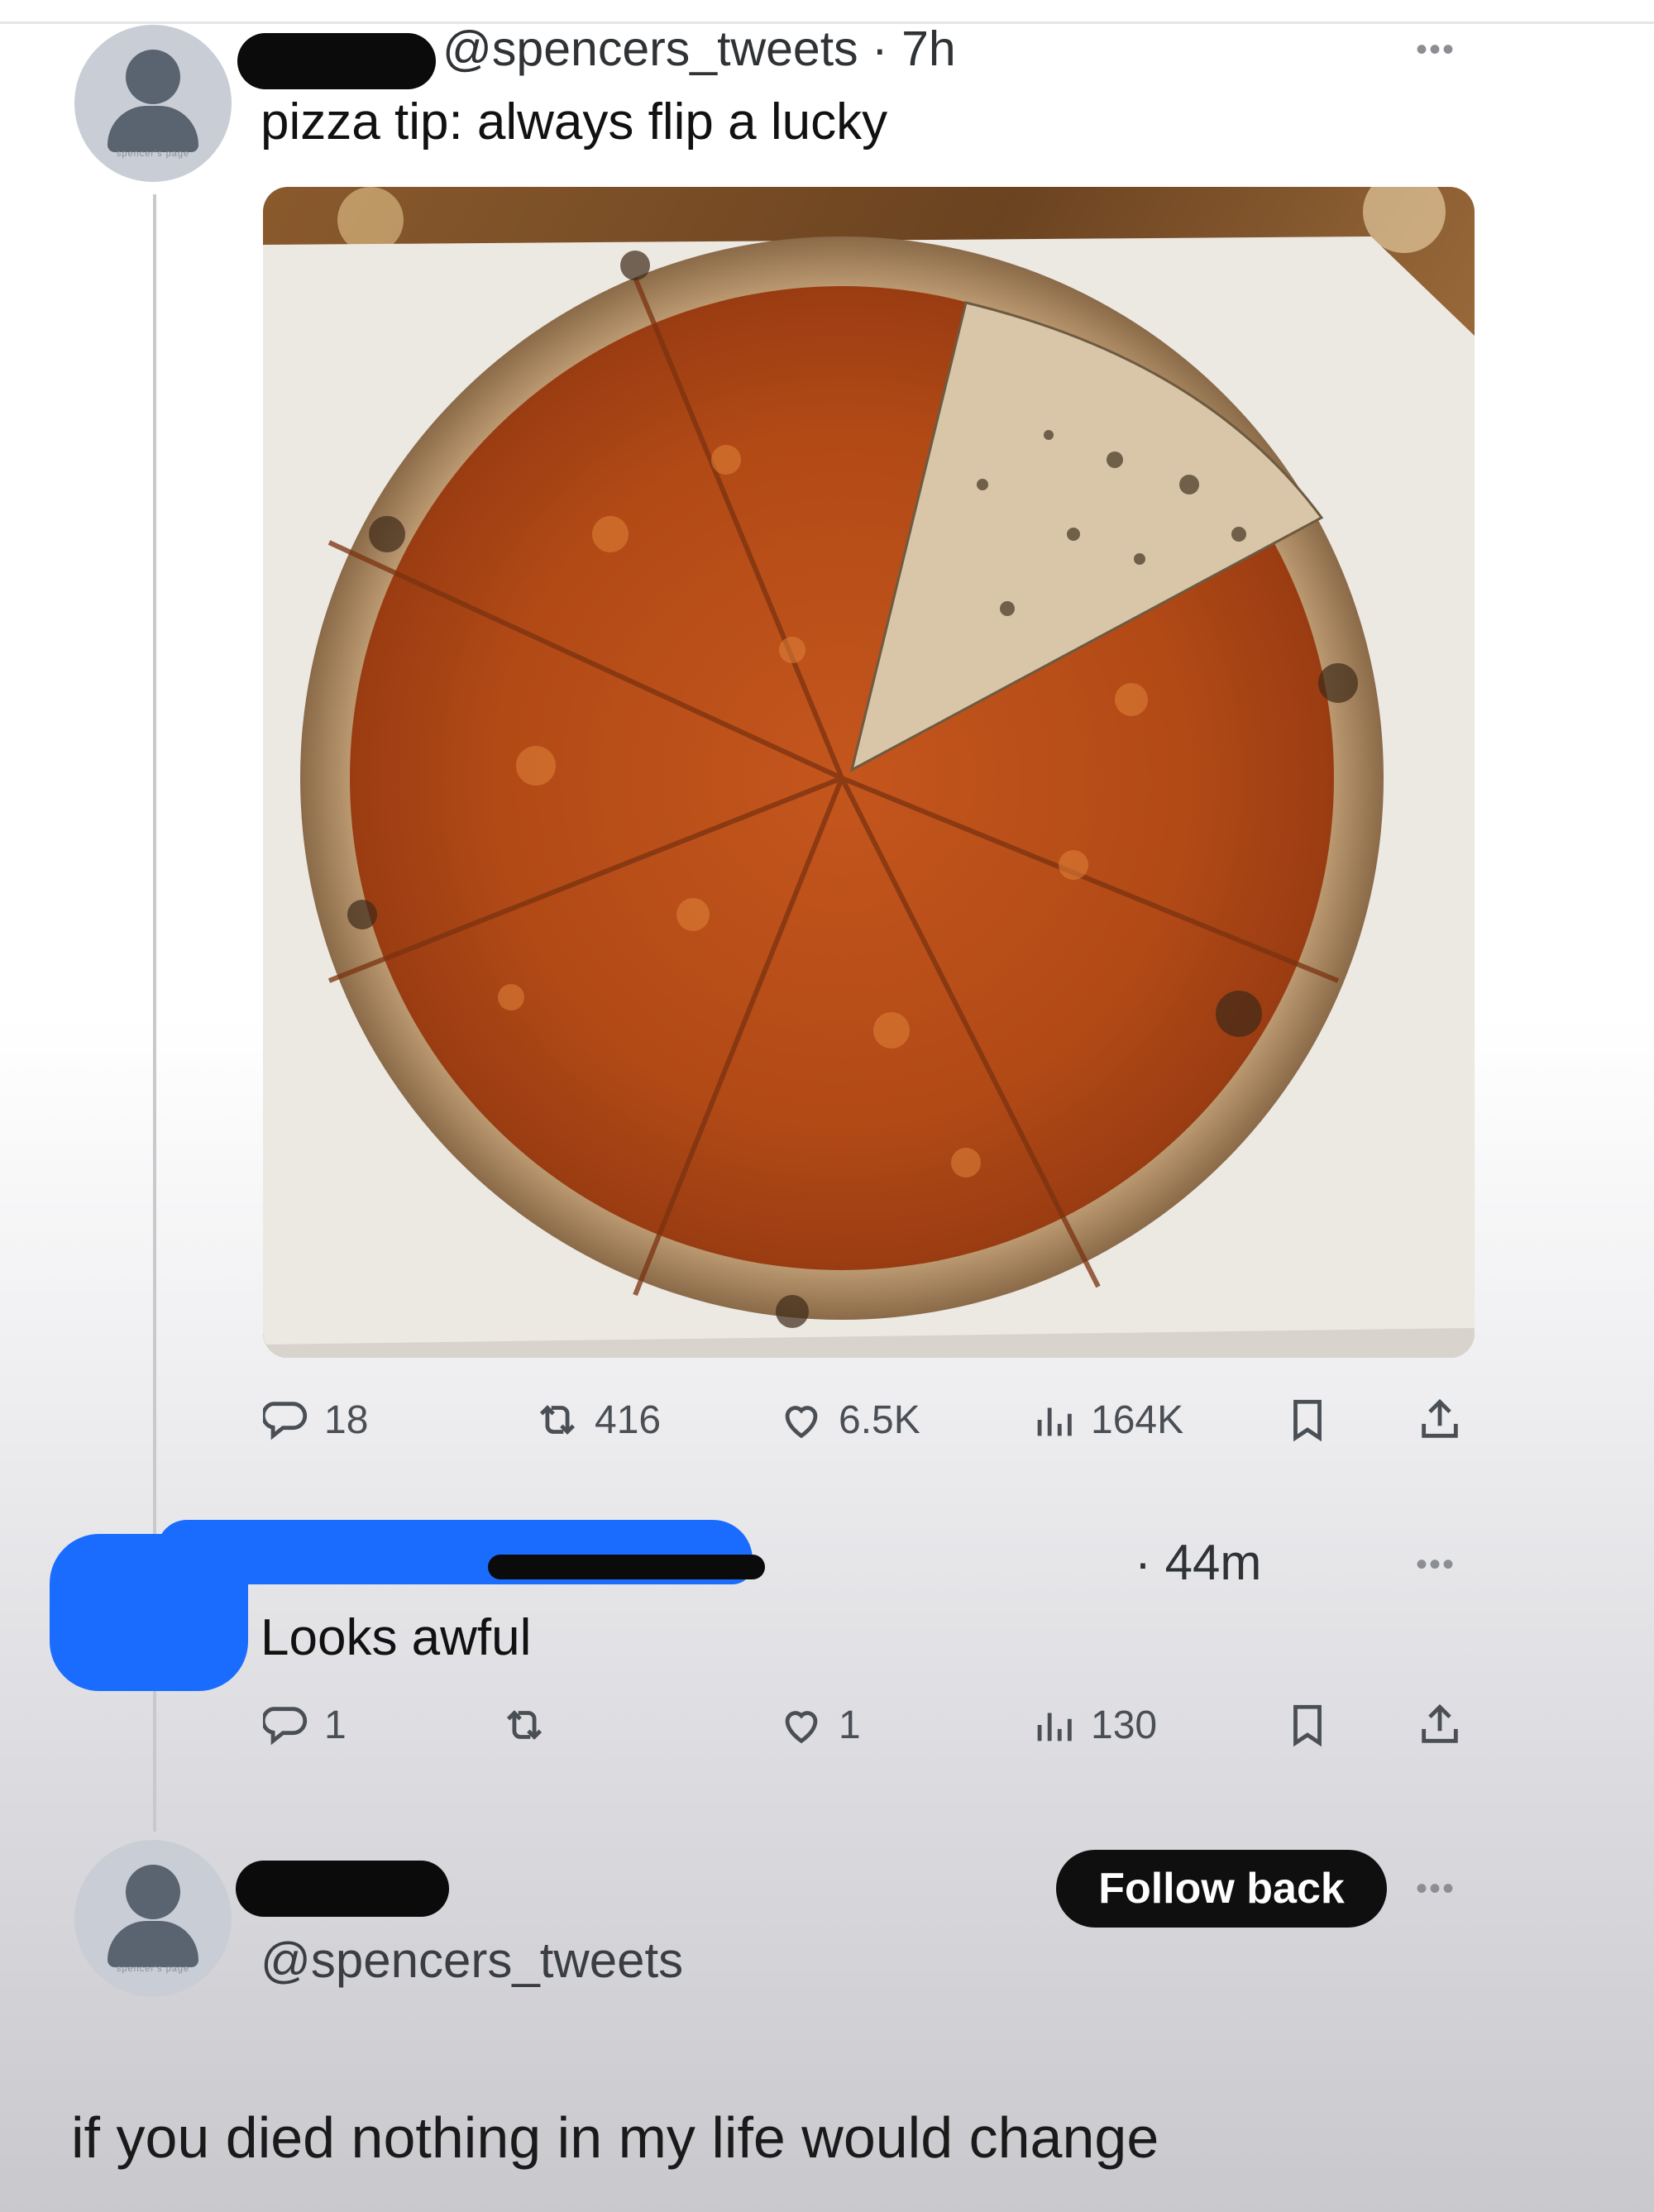  I want to click on repost-count: 416, so click(628, 1419).